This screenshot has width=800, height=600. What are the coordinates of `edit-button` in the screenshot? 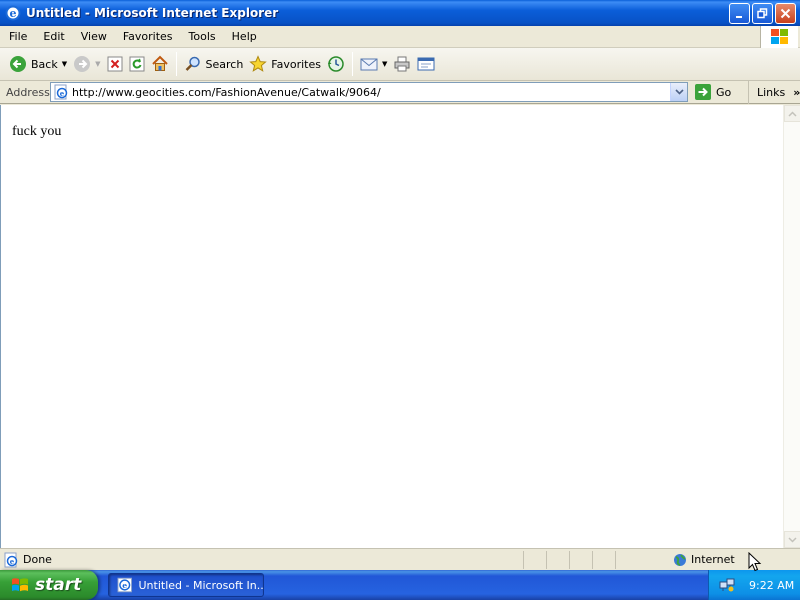 It's located at (426, 64).